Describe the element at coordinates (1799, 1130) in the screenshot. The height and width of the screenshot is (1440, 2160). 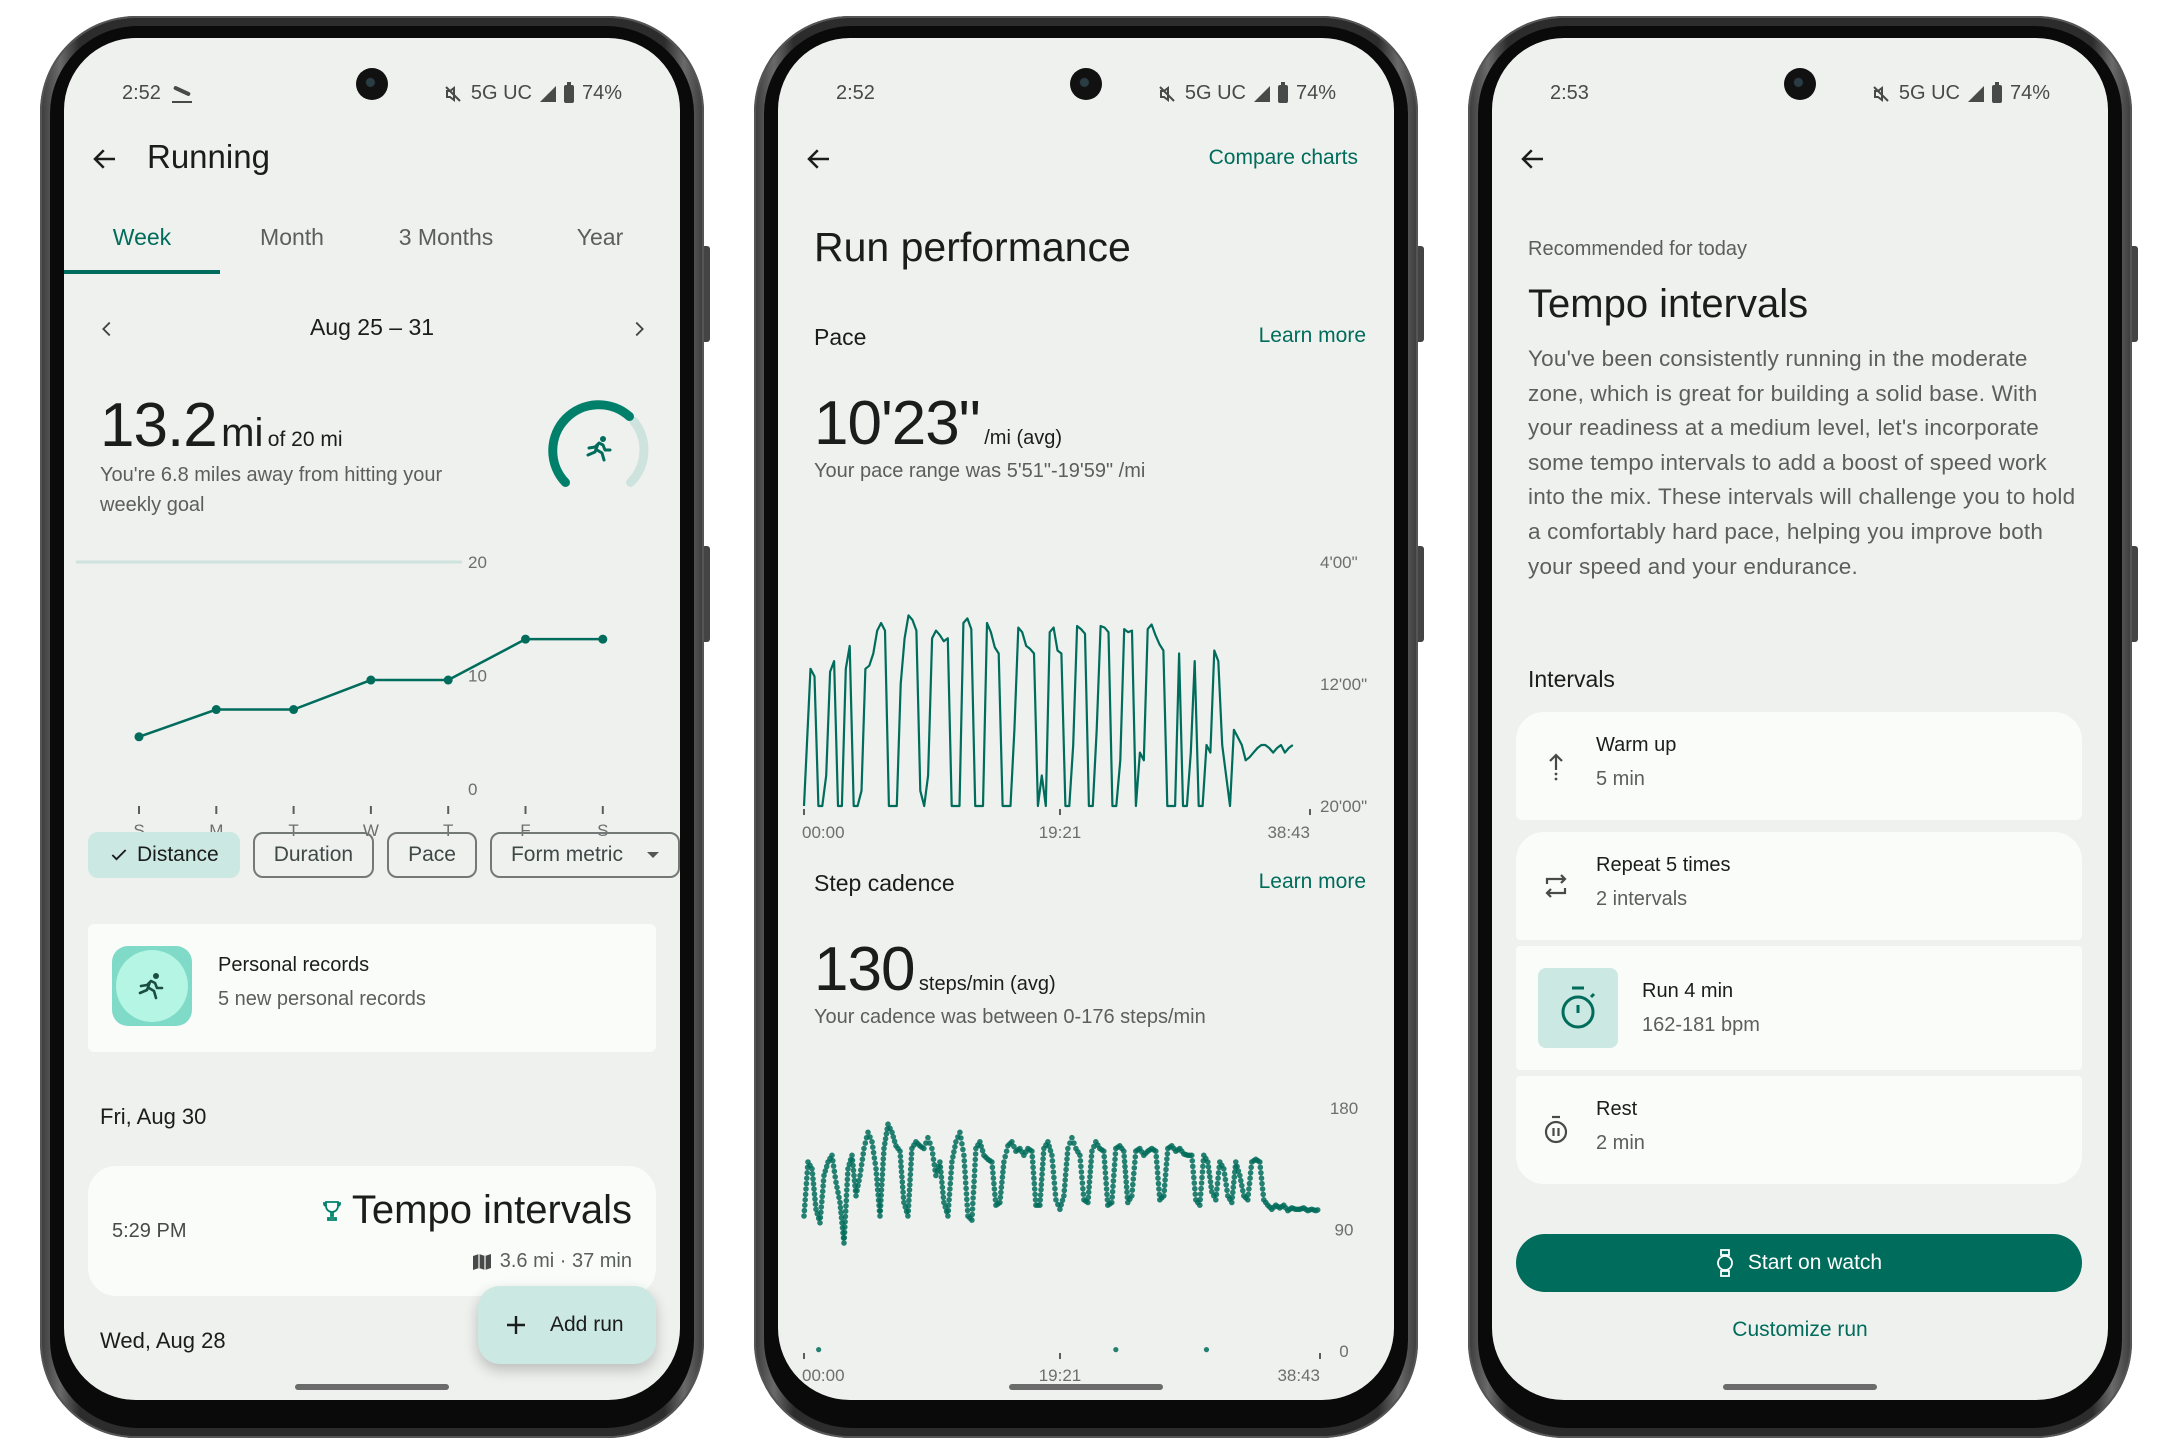
I see `interval-rest: Rest 2 min` at that location.